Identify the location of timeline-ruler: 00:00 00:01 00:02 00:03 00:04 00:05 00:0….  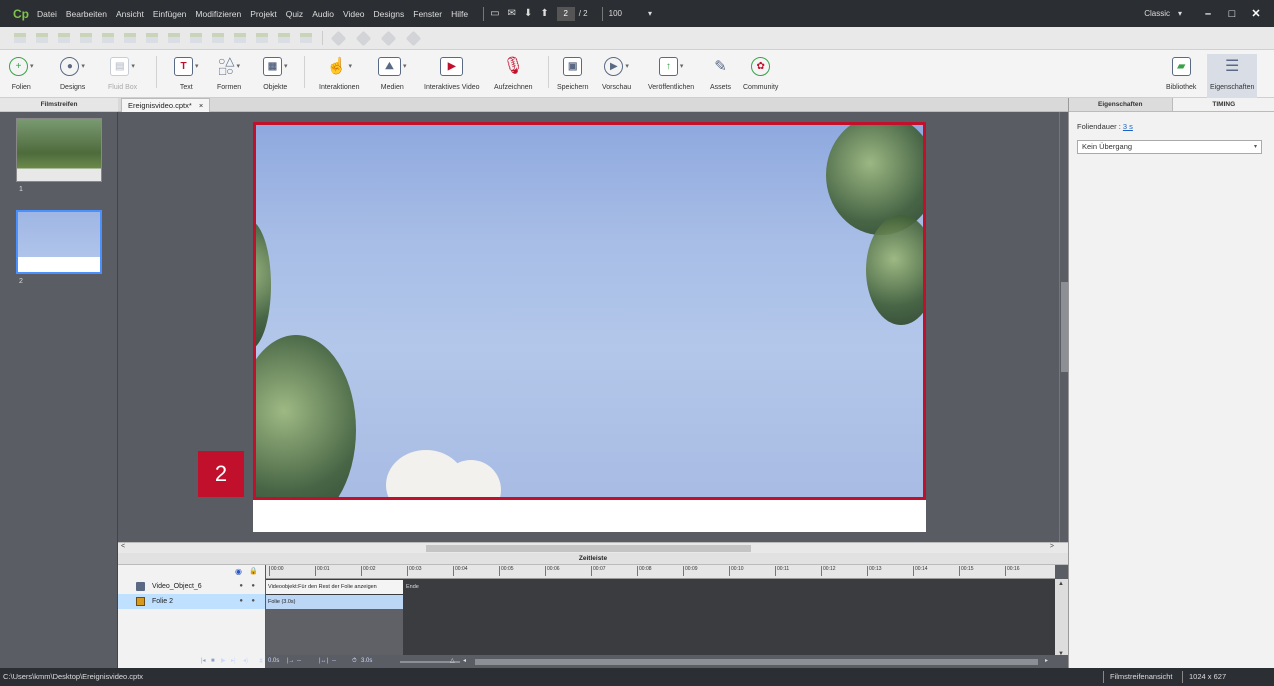
(660, 572).